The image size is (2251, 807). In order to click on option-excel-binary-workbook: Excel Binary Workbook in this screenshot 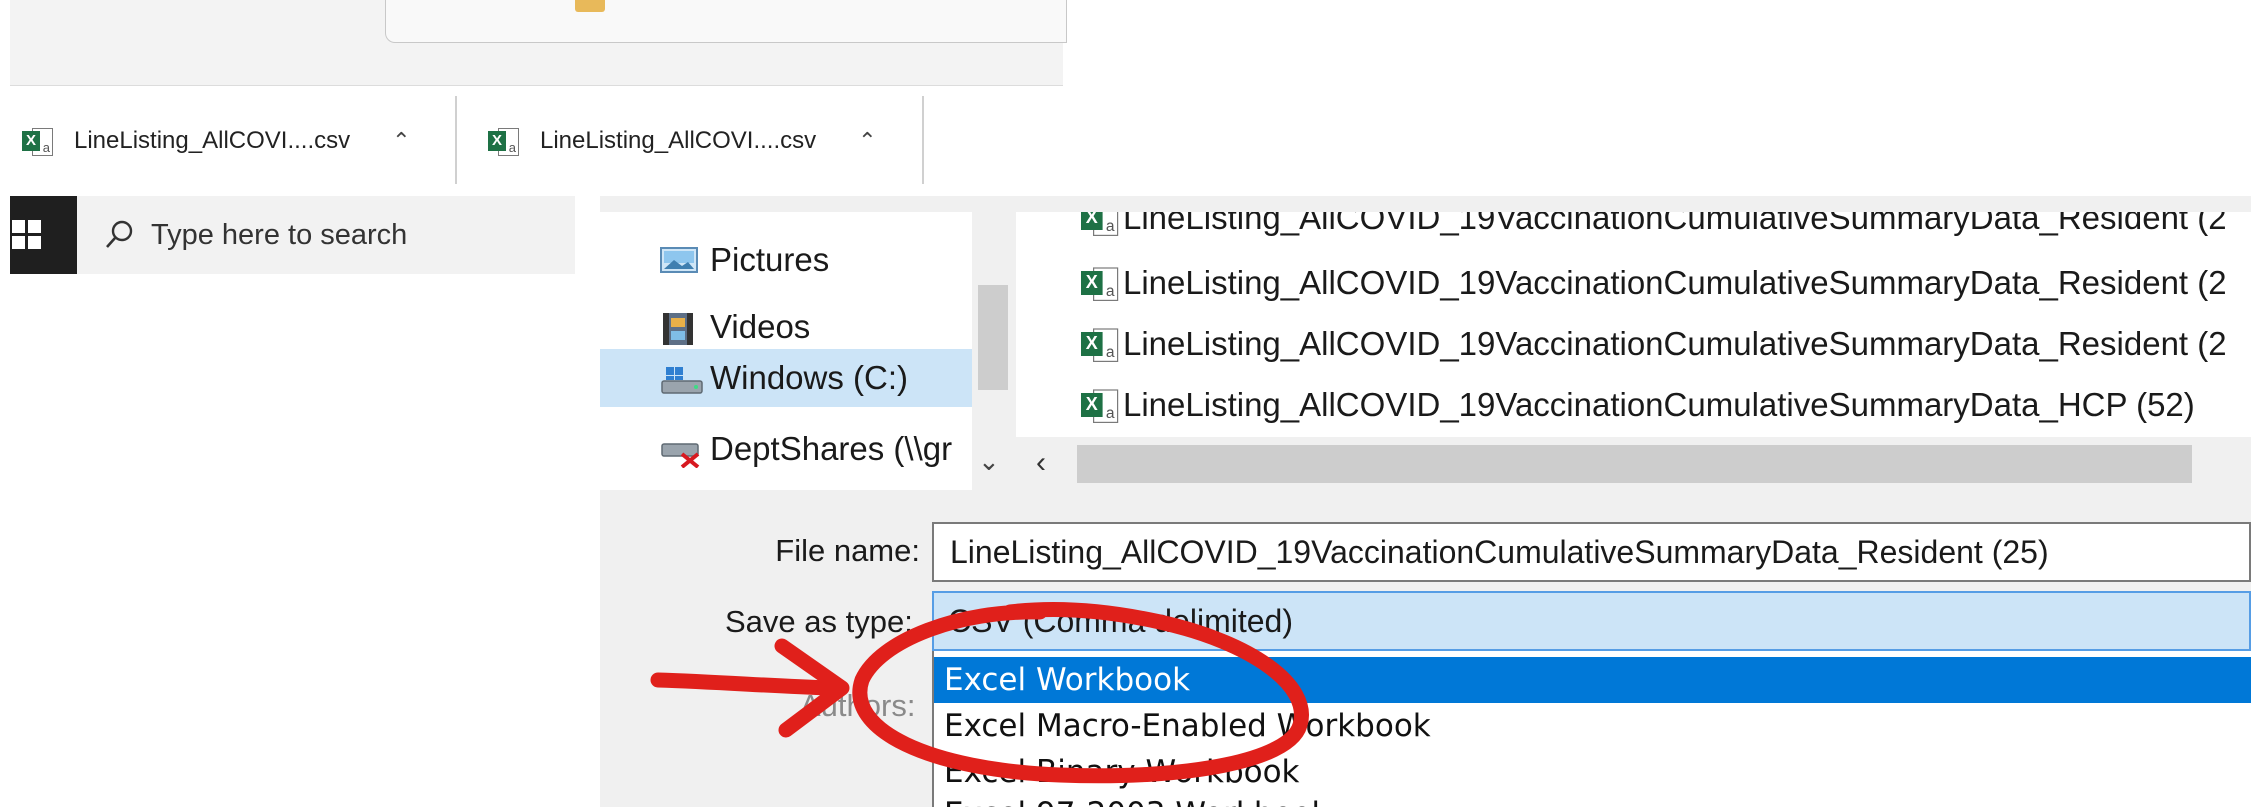, I will do `click(1592, 772)`.